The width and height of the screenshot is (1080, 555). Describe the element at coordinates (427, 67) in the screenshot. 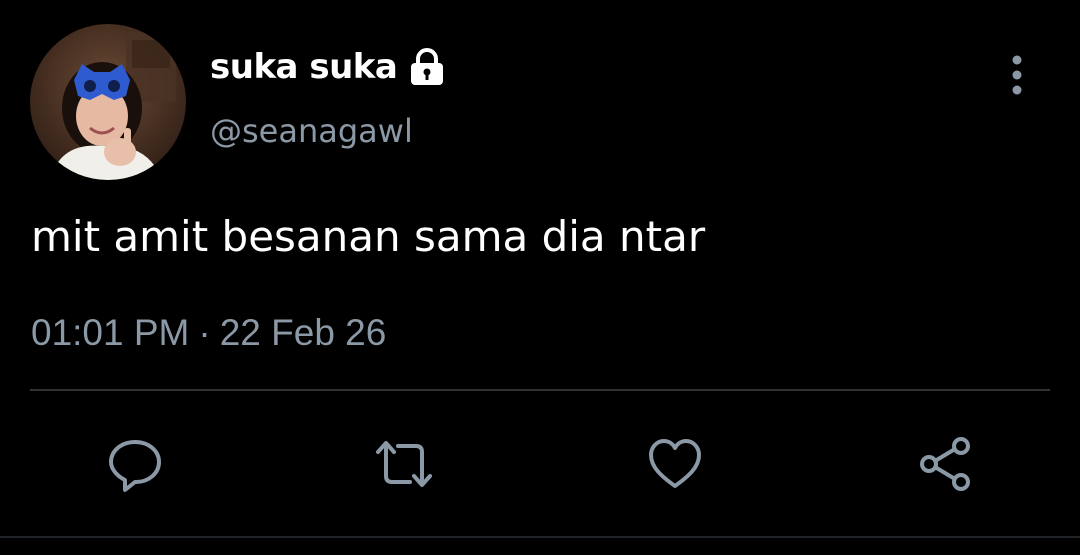

I see `lock-icon` at that location.